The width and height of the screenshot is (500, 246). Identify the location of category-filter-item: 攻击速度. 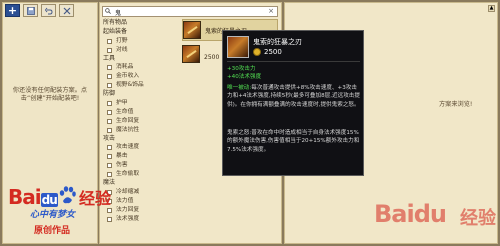
(142, 147).